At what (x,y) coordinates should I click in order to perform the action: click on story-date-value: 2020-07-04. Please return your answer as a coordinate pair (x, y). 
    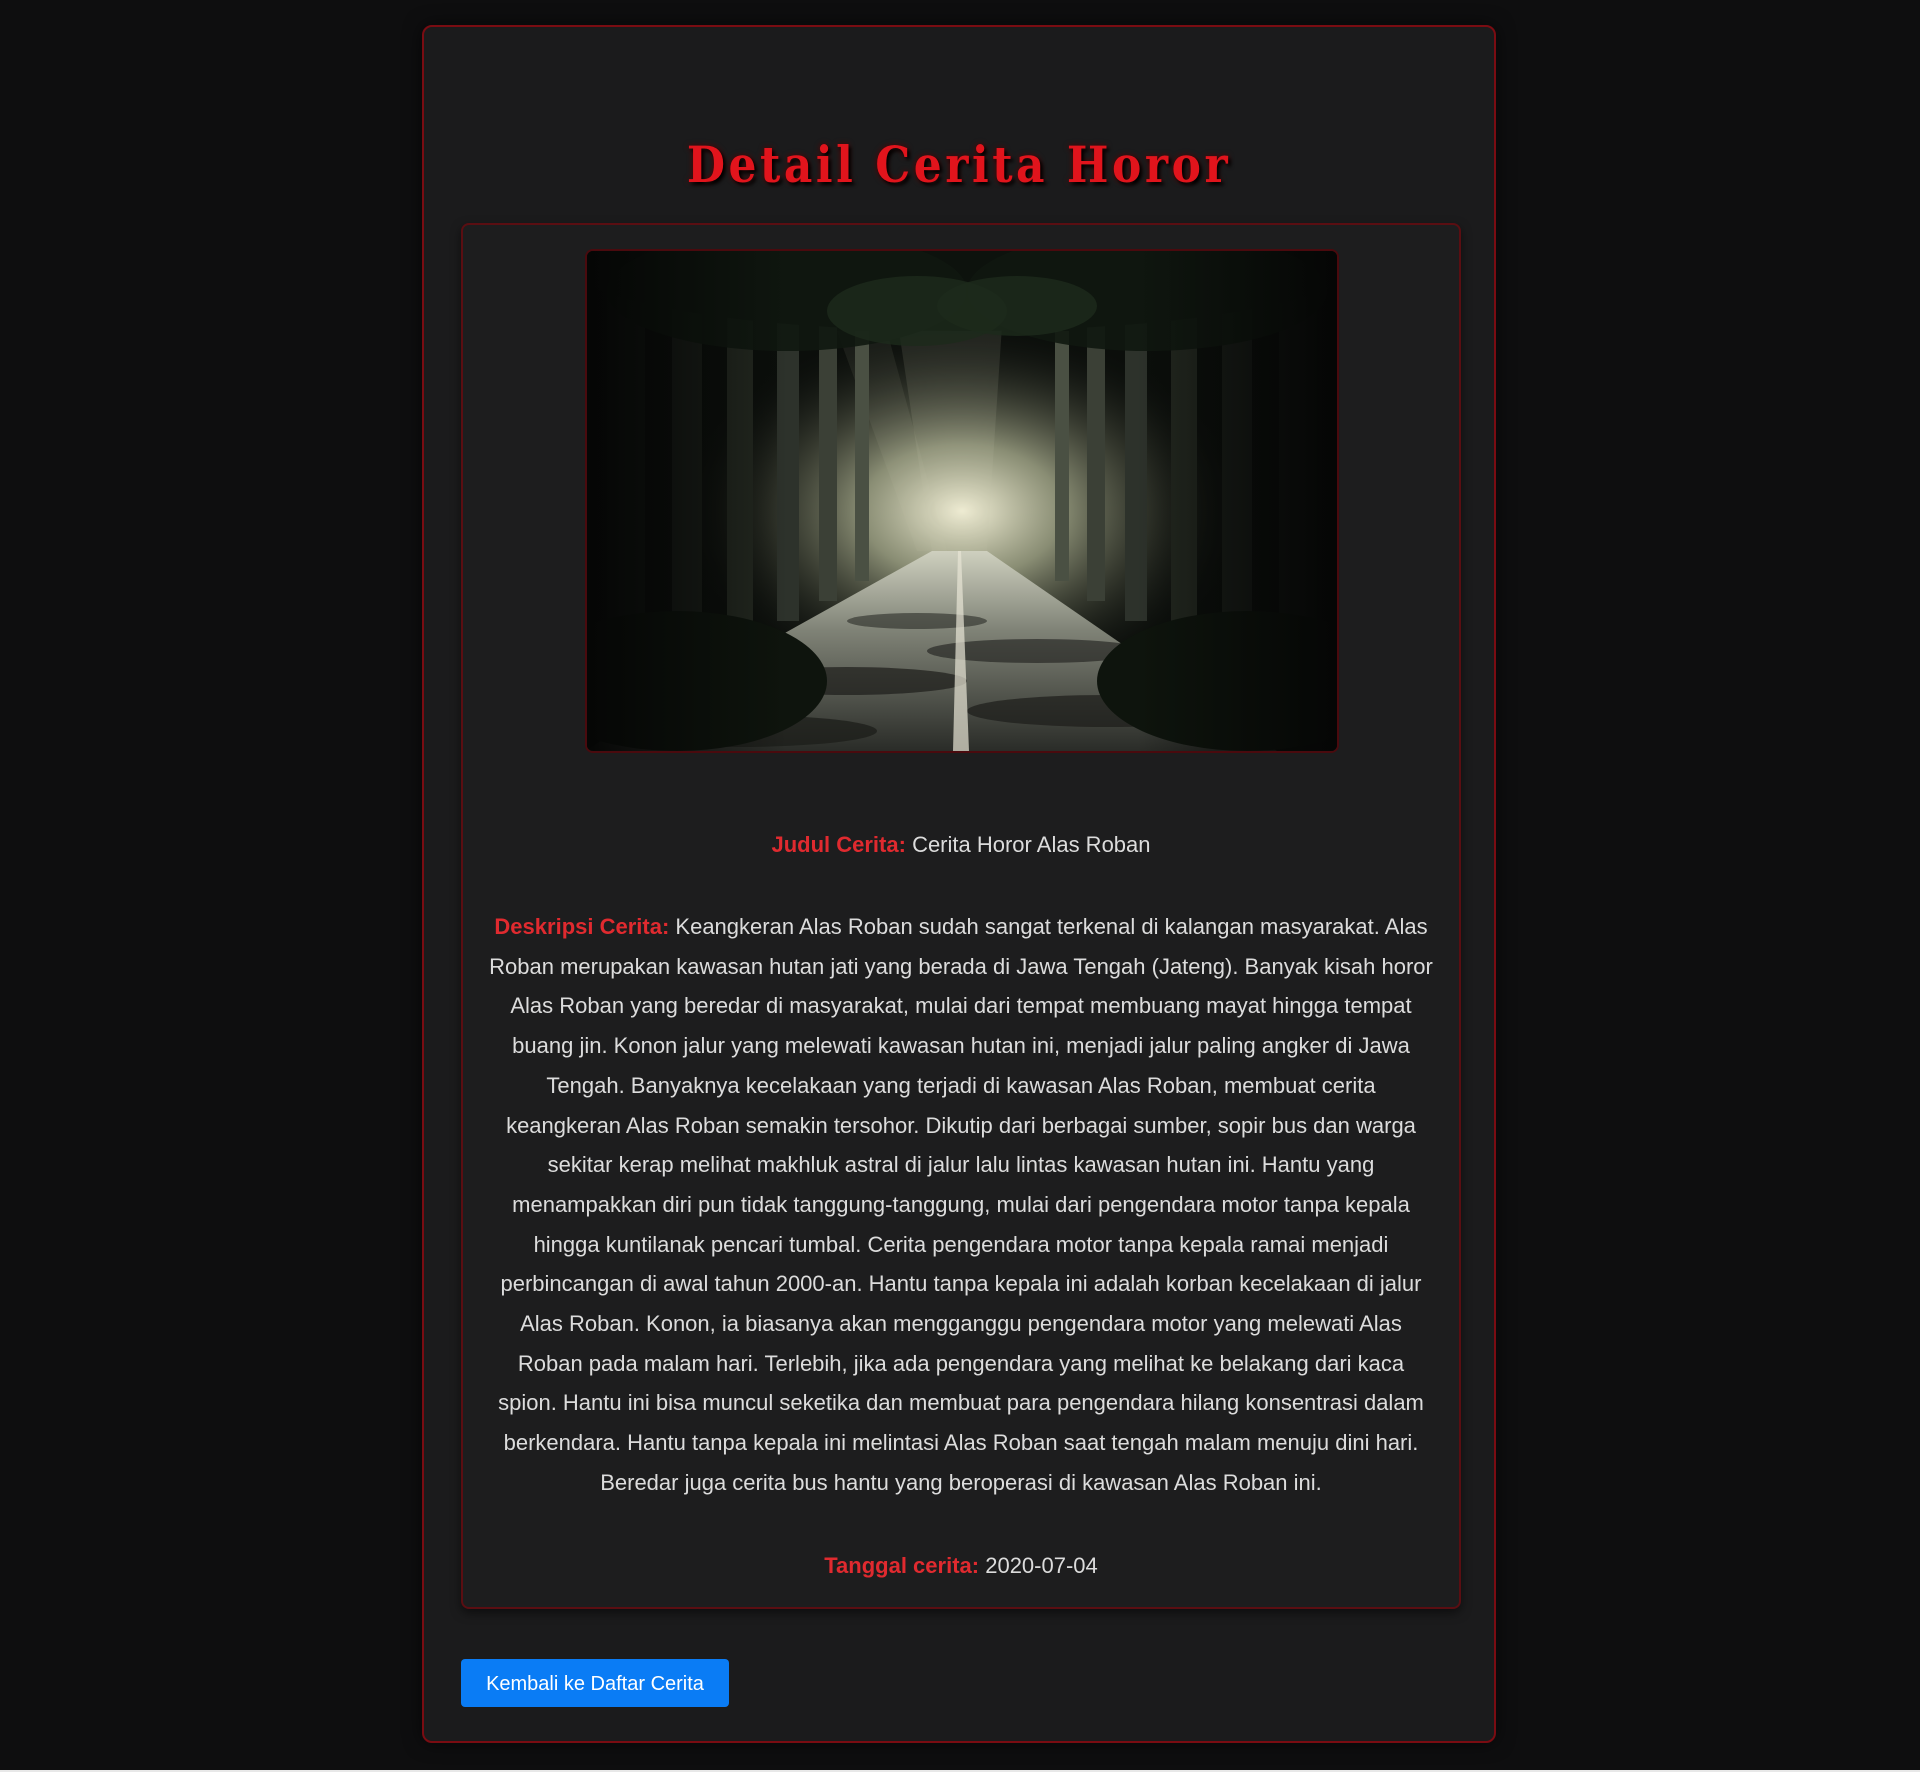
    Looking at the image, I should click on (1041, 1565).